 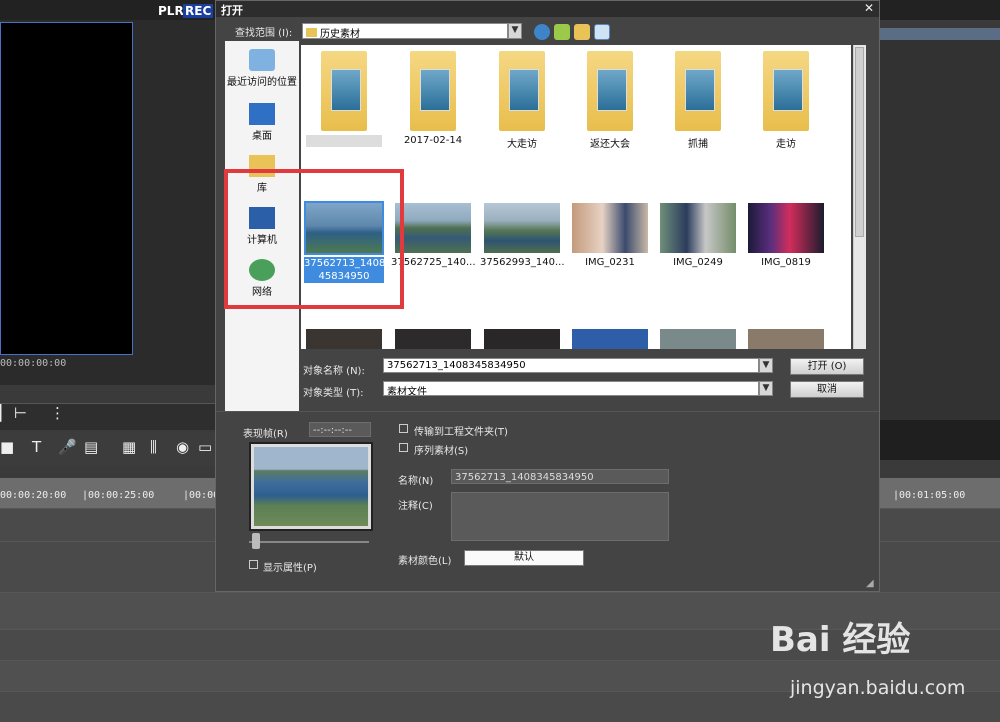 What do you see at coordinates (403, 447) in the screenshot?
I see `sequence-clip-checkbox` at bounding box center [403, 447].